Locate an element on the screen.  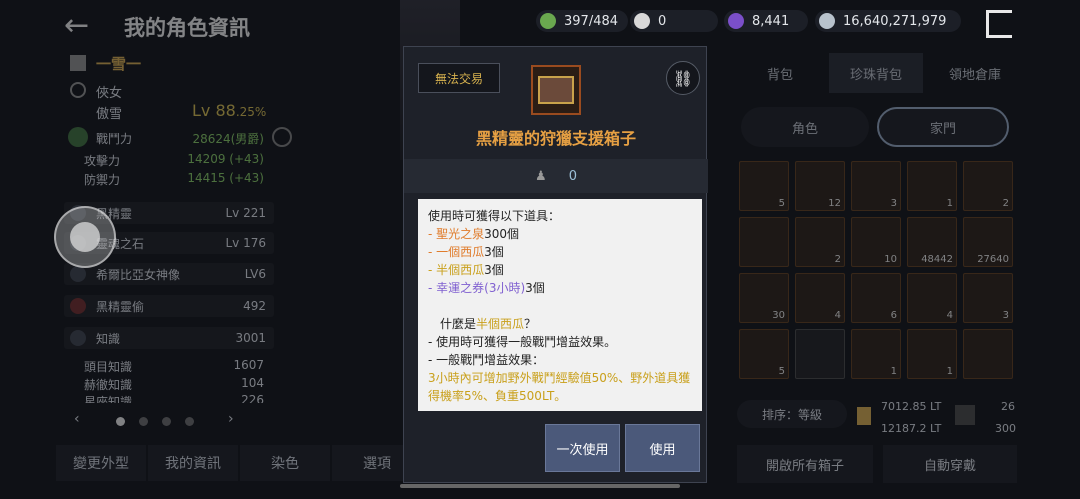
inventory-slot: 30 is located at coordinates (764, 298).